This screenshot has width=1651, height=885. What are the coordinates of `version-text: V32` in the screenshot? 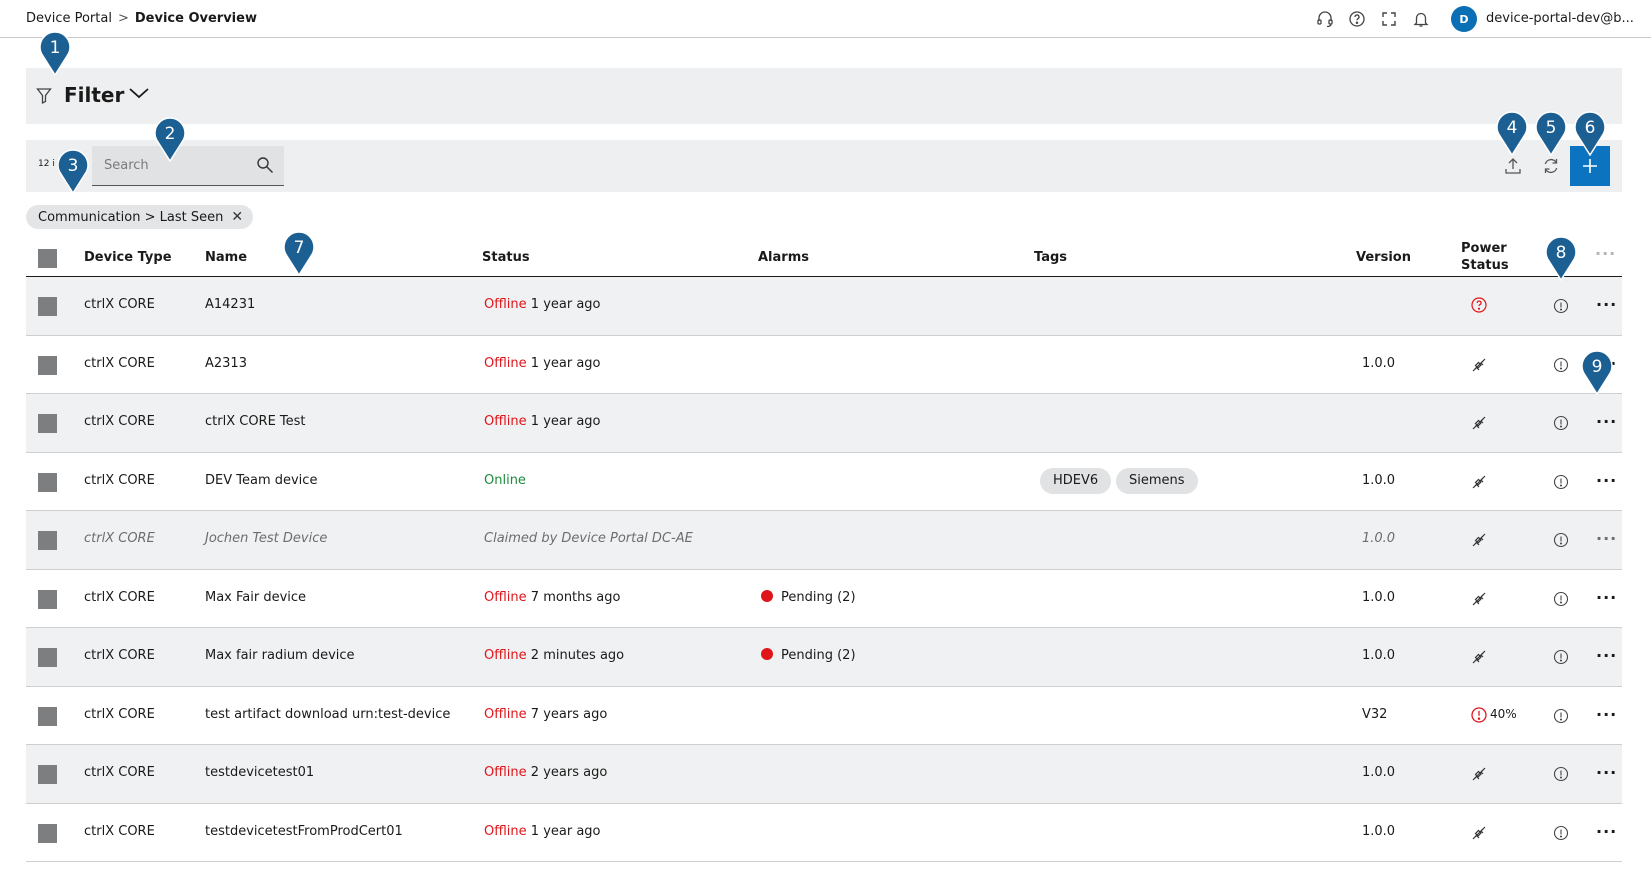 It's located at (1375, 714).